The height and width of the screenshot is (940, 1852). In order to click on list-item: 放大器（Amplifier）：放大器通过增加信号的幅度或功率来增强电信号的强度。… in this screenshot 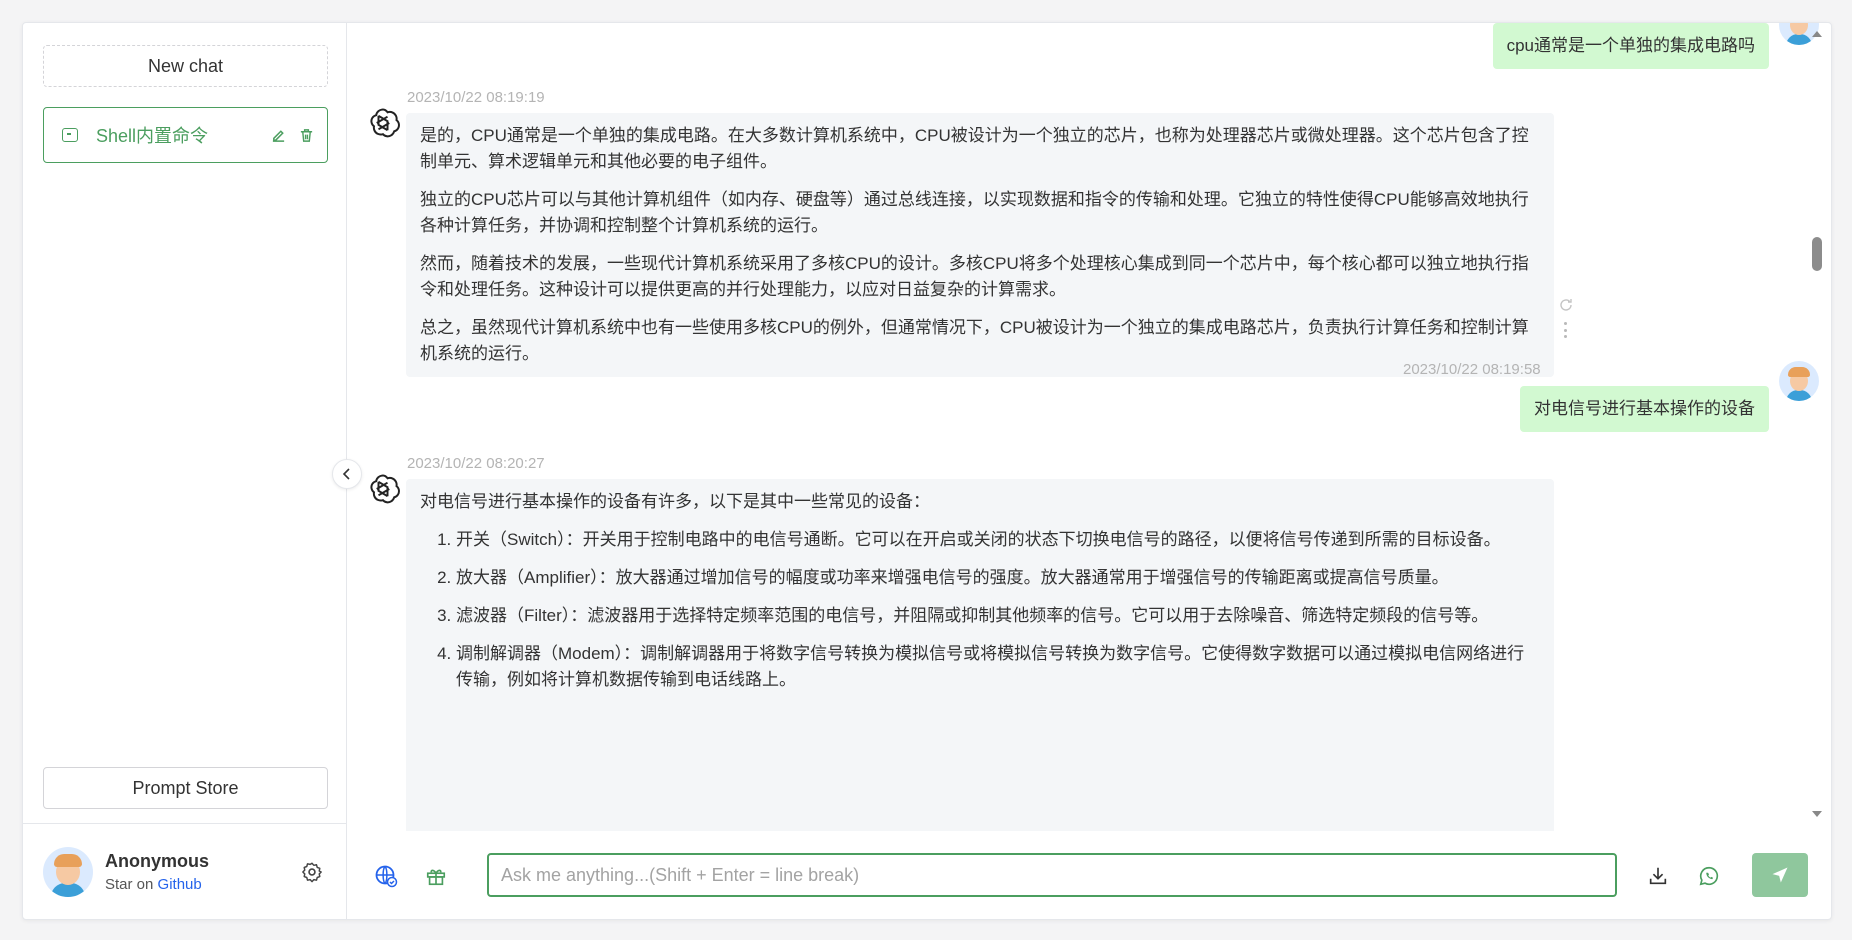, I will do `click(998, 578)`.